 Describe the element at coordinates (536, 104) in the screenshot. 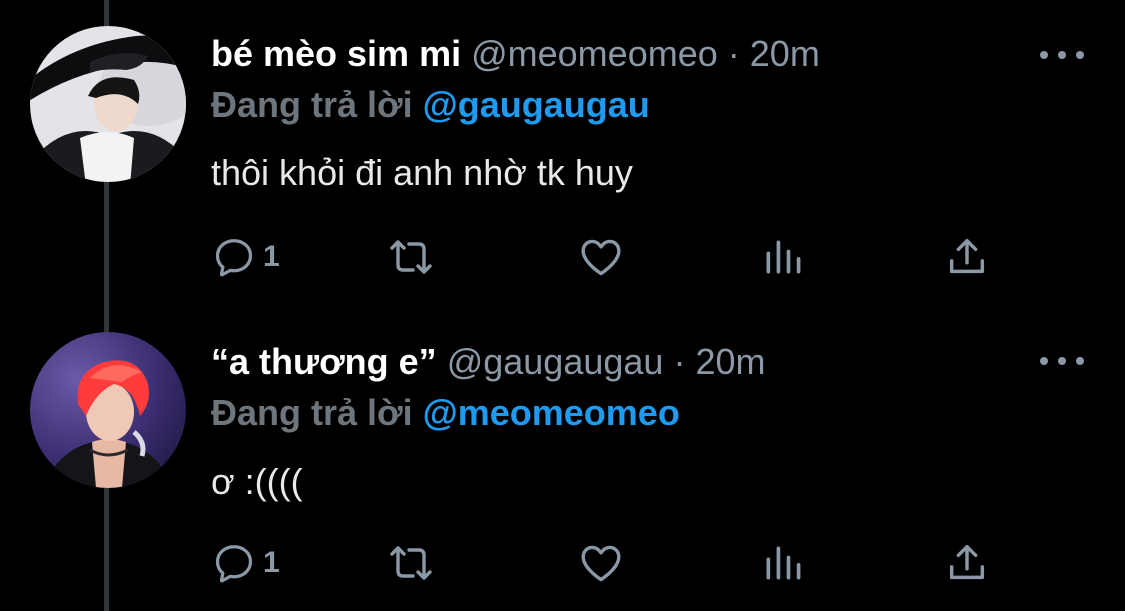

I see `replying-to-mention: @gaugaugau` at that location.